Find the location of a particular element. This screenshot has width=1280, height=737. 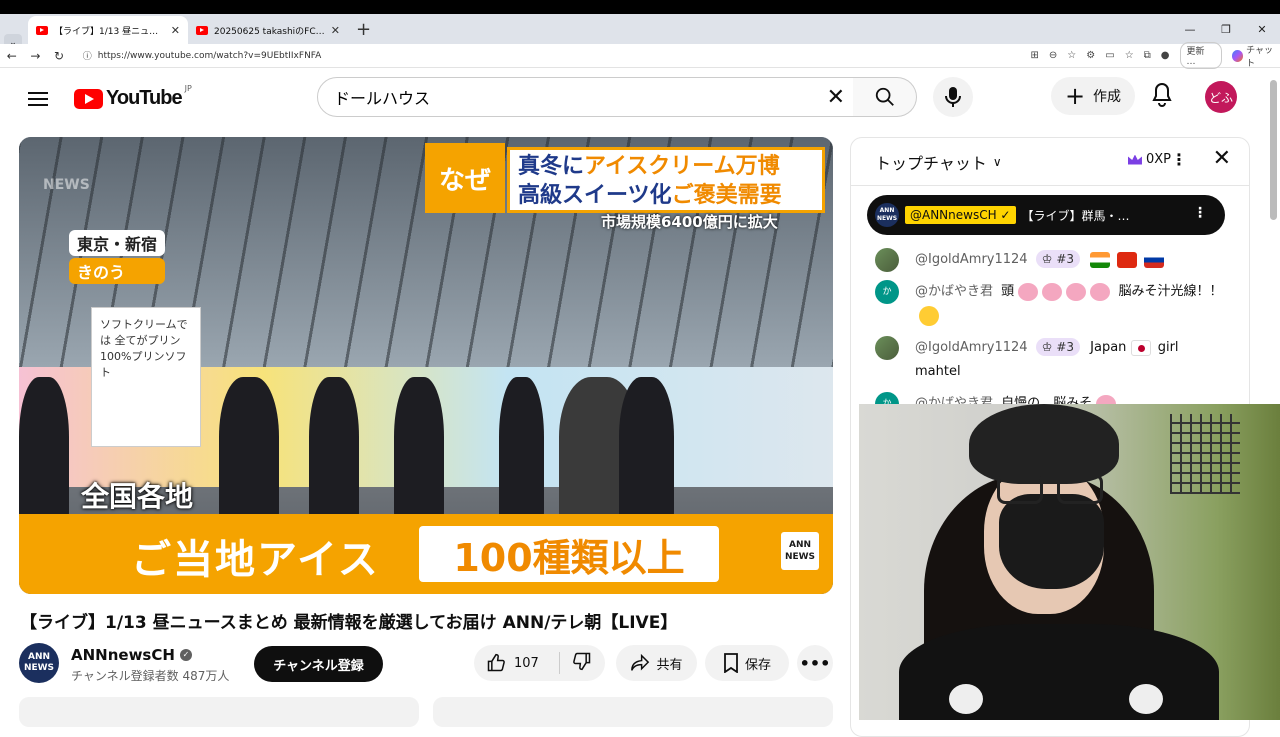

share-button: 共有 is located at coordinates (656, 663).